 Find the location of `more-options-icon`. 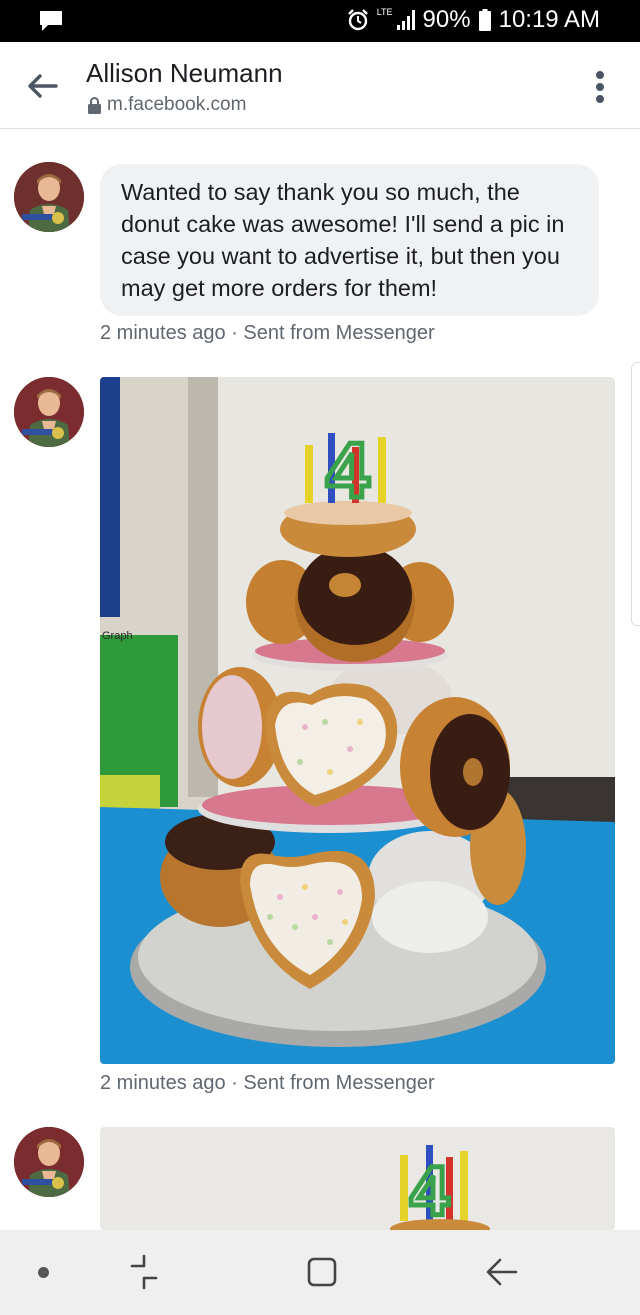

more-options-icon is located at coordinates (600, 87).